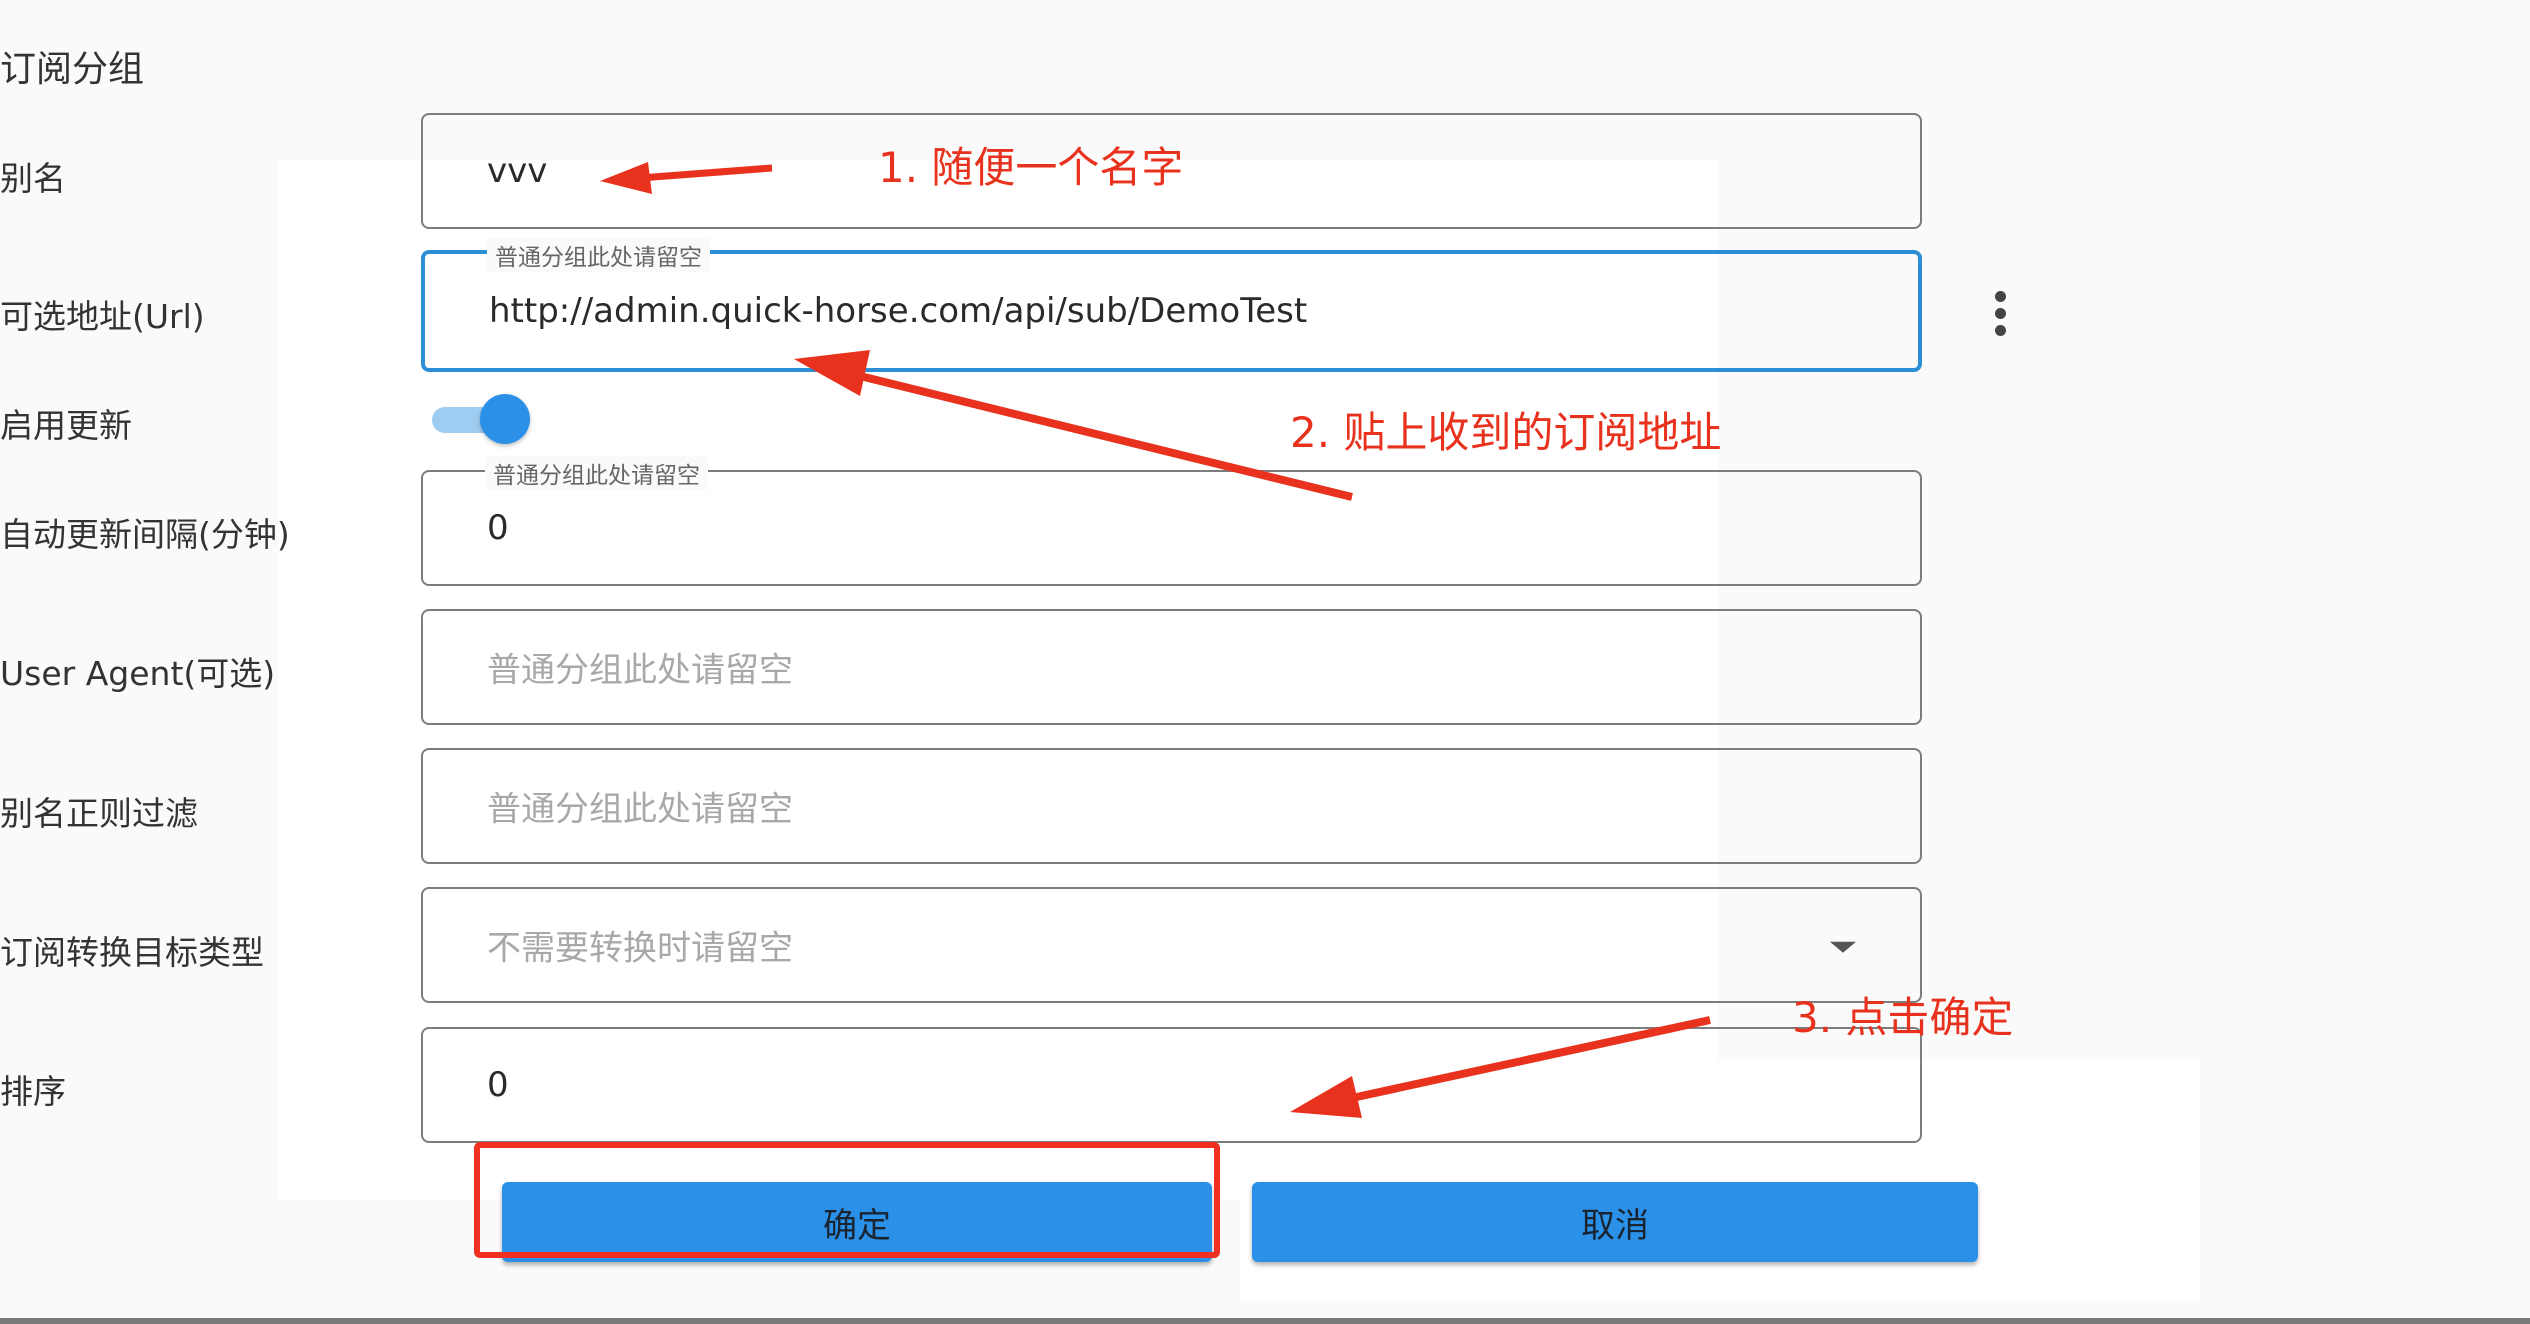 The image size is (2530, 1324). I want to click on window-bottom-border, so click(1265, 1321).